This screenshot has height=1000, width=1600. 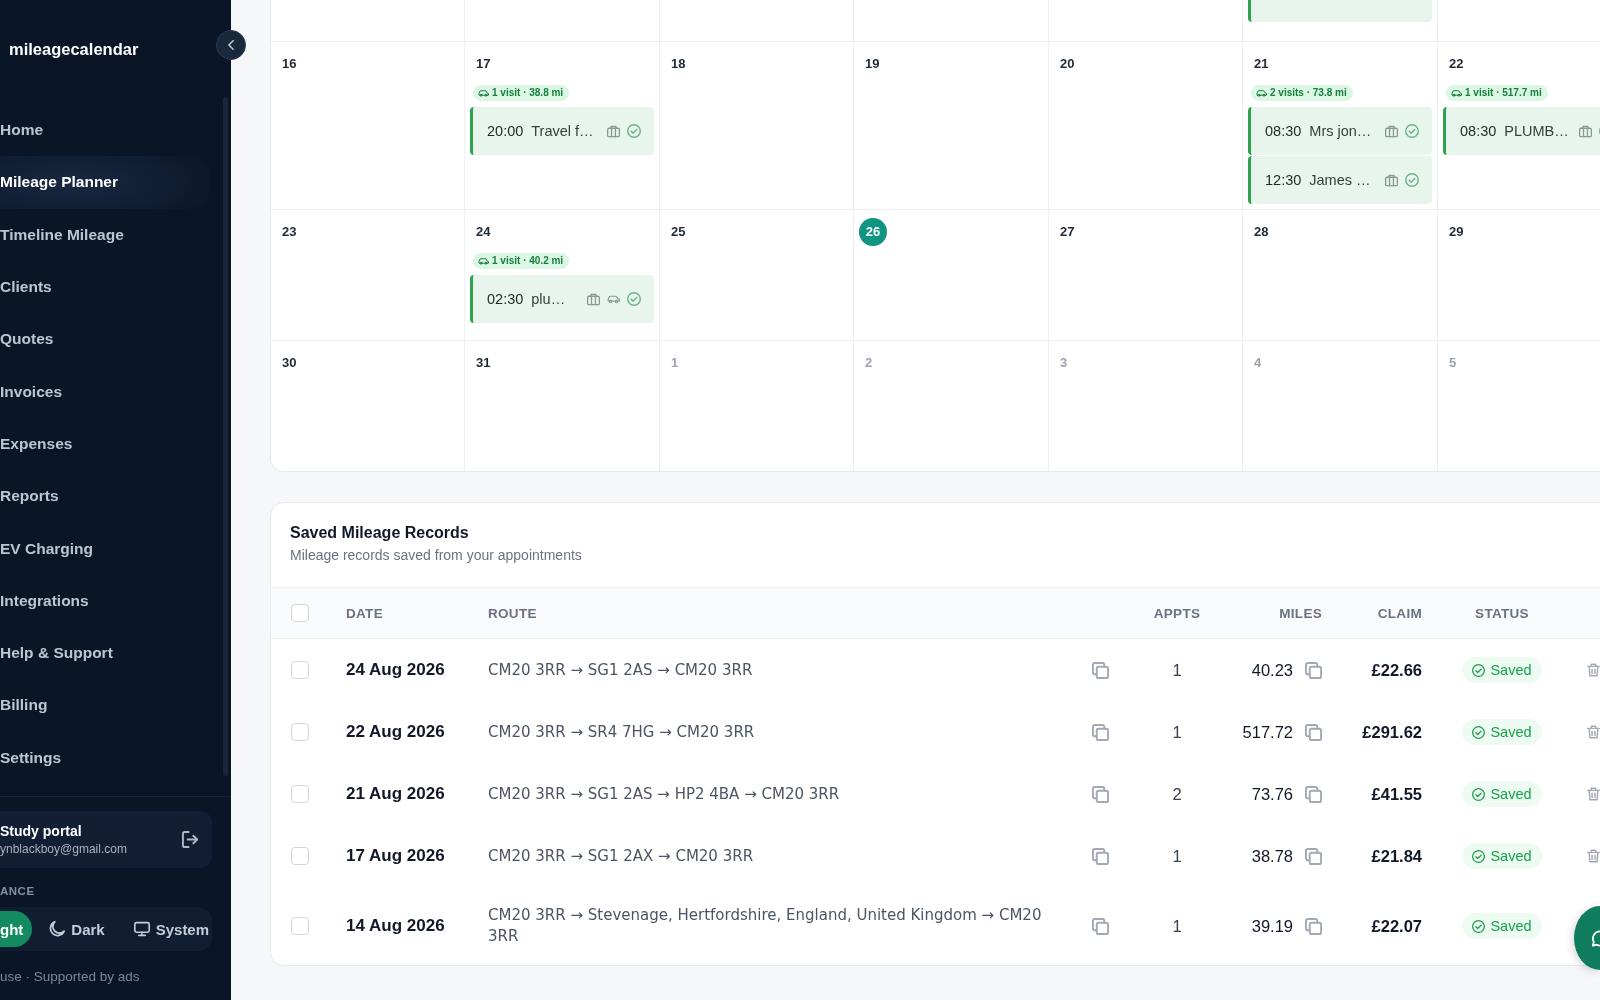 What do you see at coordinates (1502, 613) in the screenshot?
I see `column-header: STATUS` at bounding box center [1502, 613].